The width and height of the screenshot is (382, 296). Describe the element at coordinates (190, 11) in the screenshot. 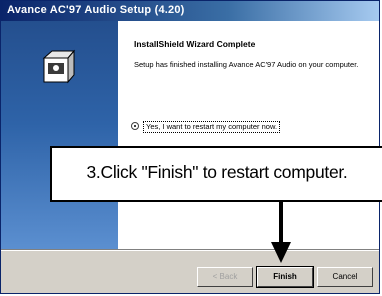

I see `title-bar: Avance AC'97 Audio Setup (4.20)` at that location.